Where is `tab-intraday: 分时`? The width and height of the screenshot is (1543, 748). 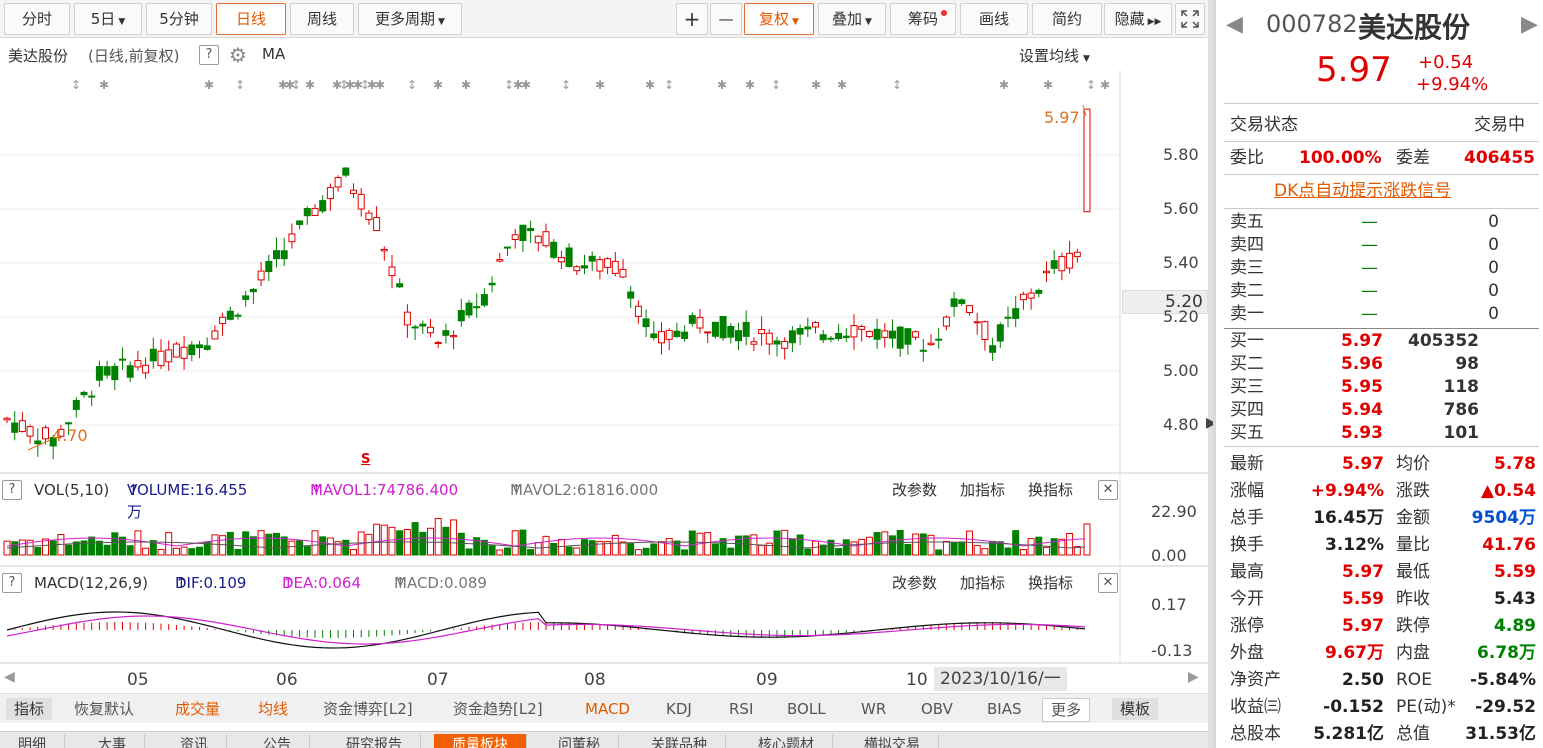 tab-intraday: 分时 is located at coordinates (37, 19).